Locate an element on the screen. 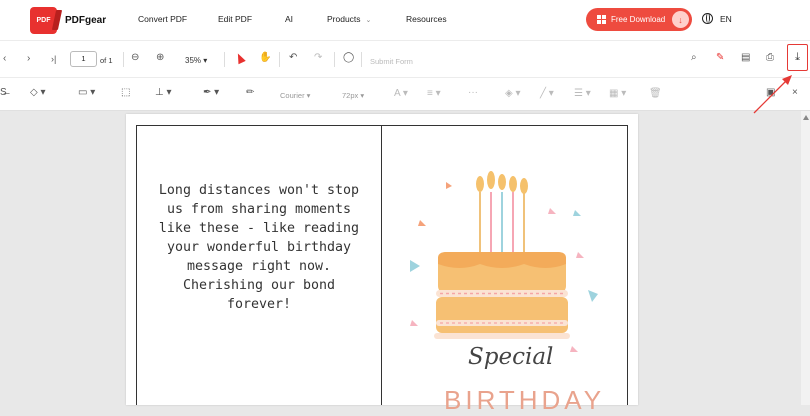  text-size-icon: A ▾ is located at coordinates (401, 94).